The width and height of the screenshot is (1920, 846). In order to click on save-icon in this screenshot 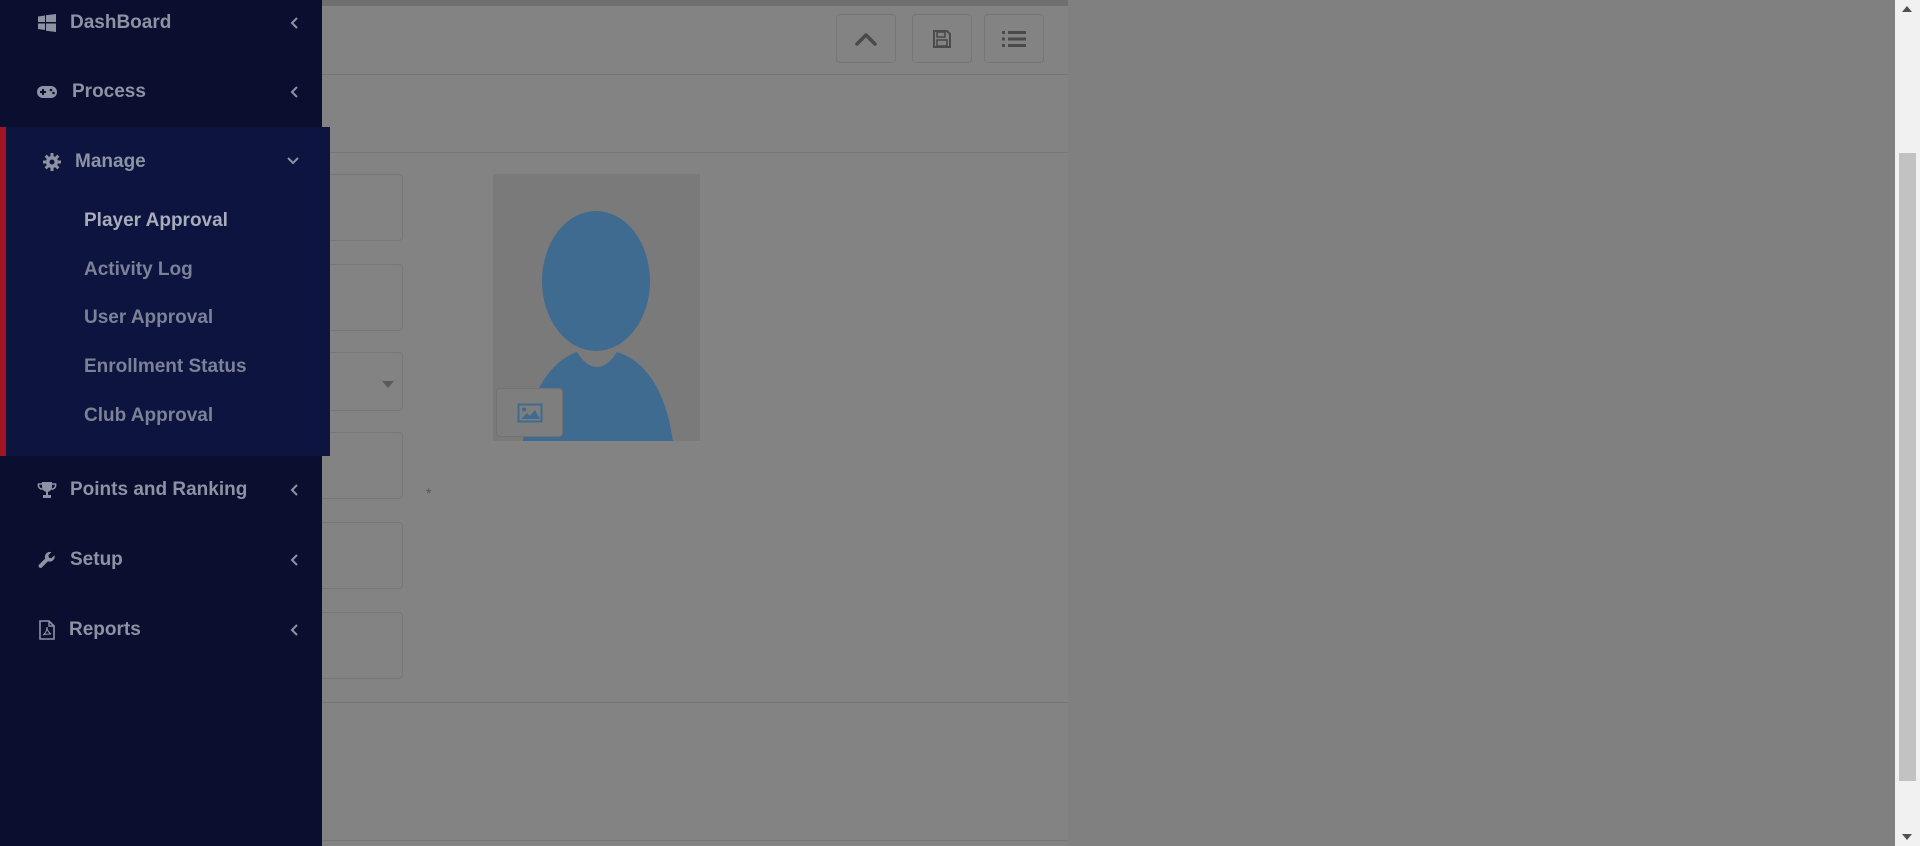, I will do `click(942, 38)`.